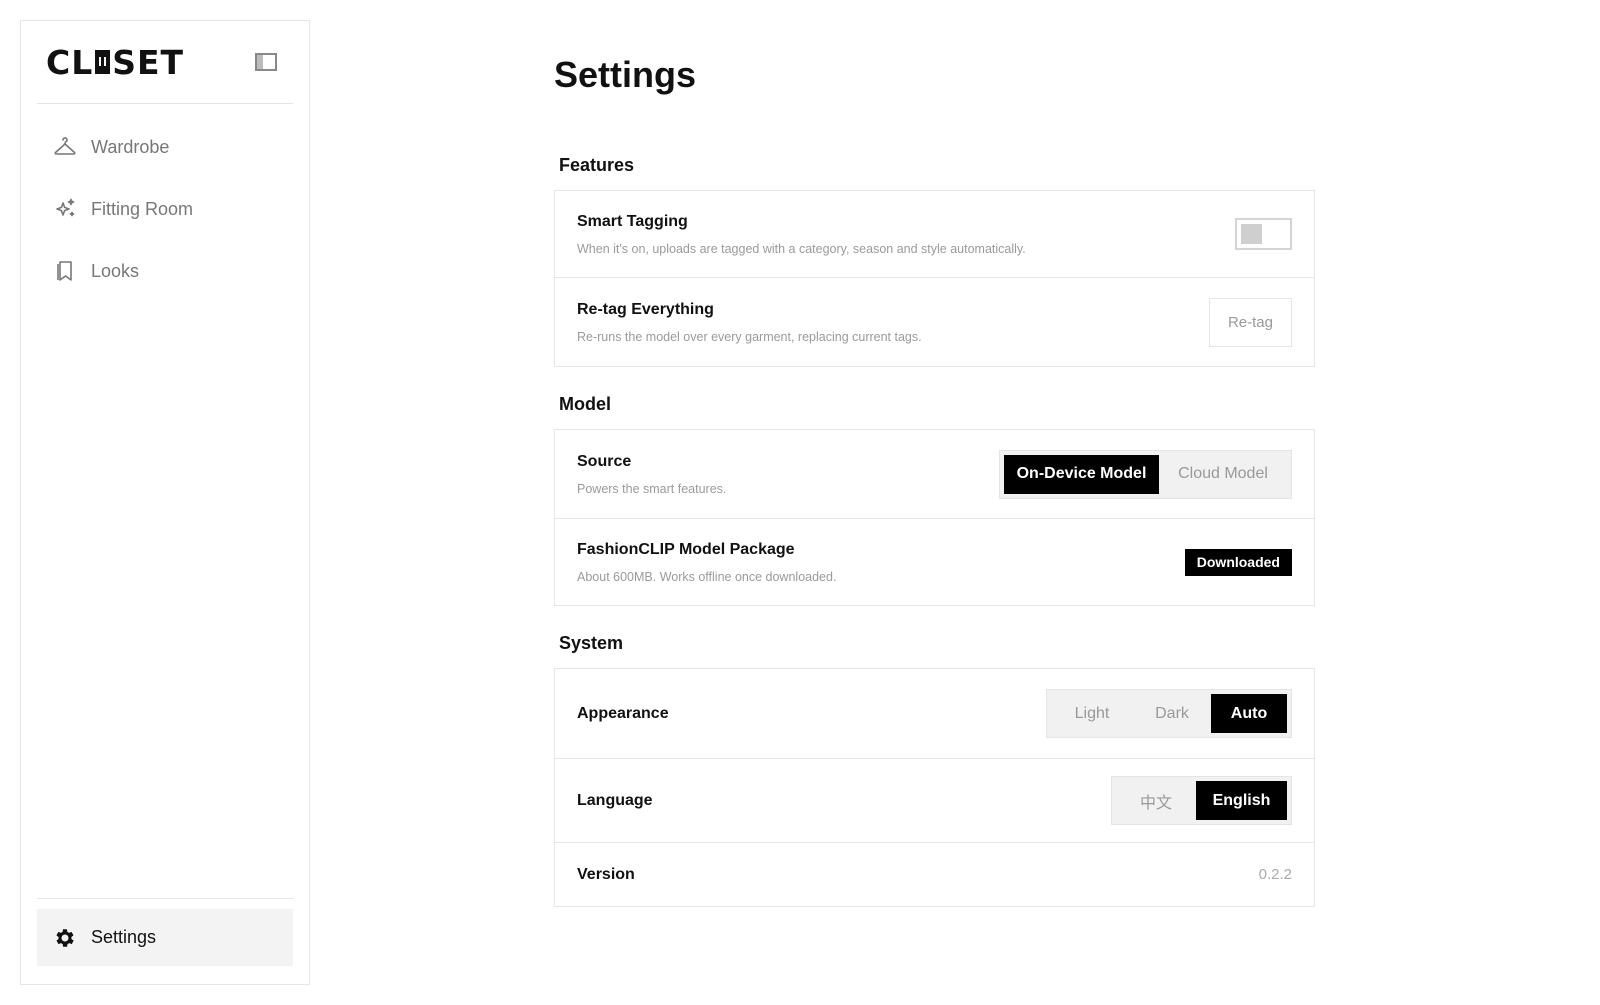 The width and height of the screenshot is (1600, 1005). What do you see at coordinates (606, 874) in the screenshot?
I see `version-title: Version` at bounding box center [606, 874].